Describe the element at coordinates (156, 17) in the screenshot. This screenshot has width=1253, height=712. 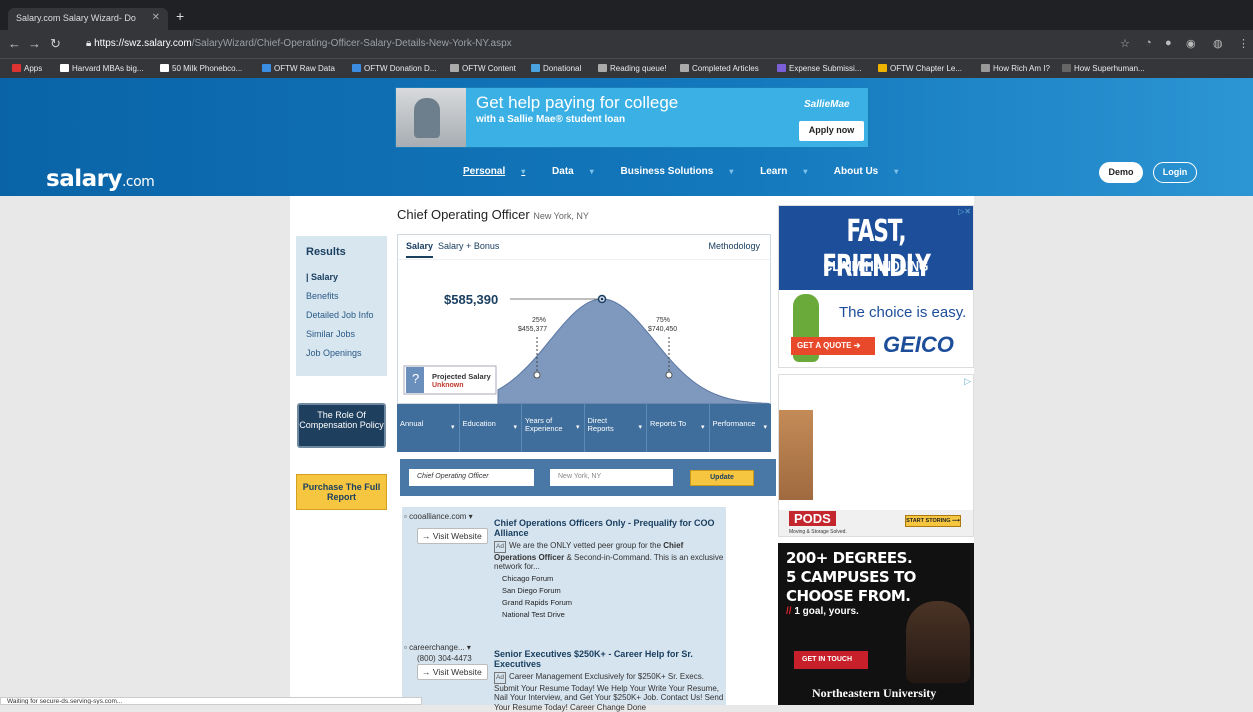
I see `close-tab-icon: ✕` at that location.